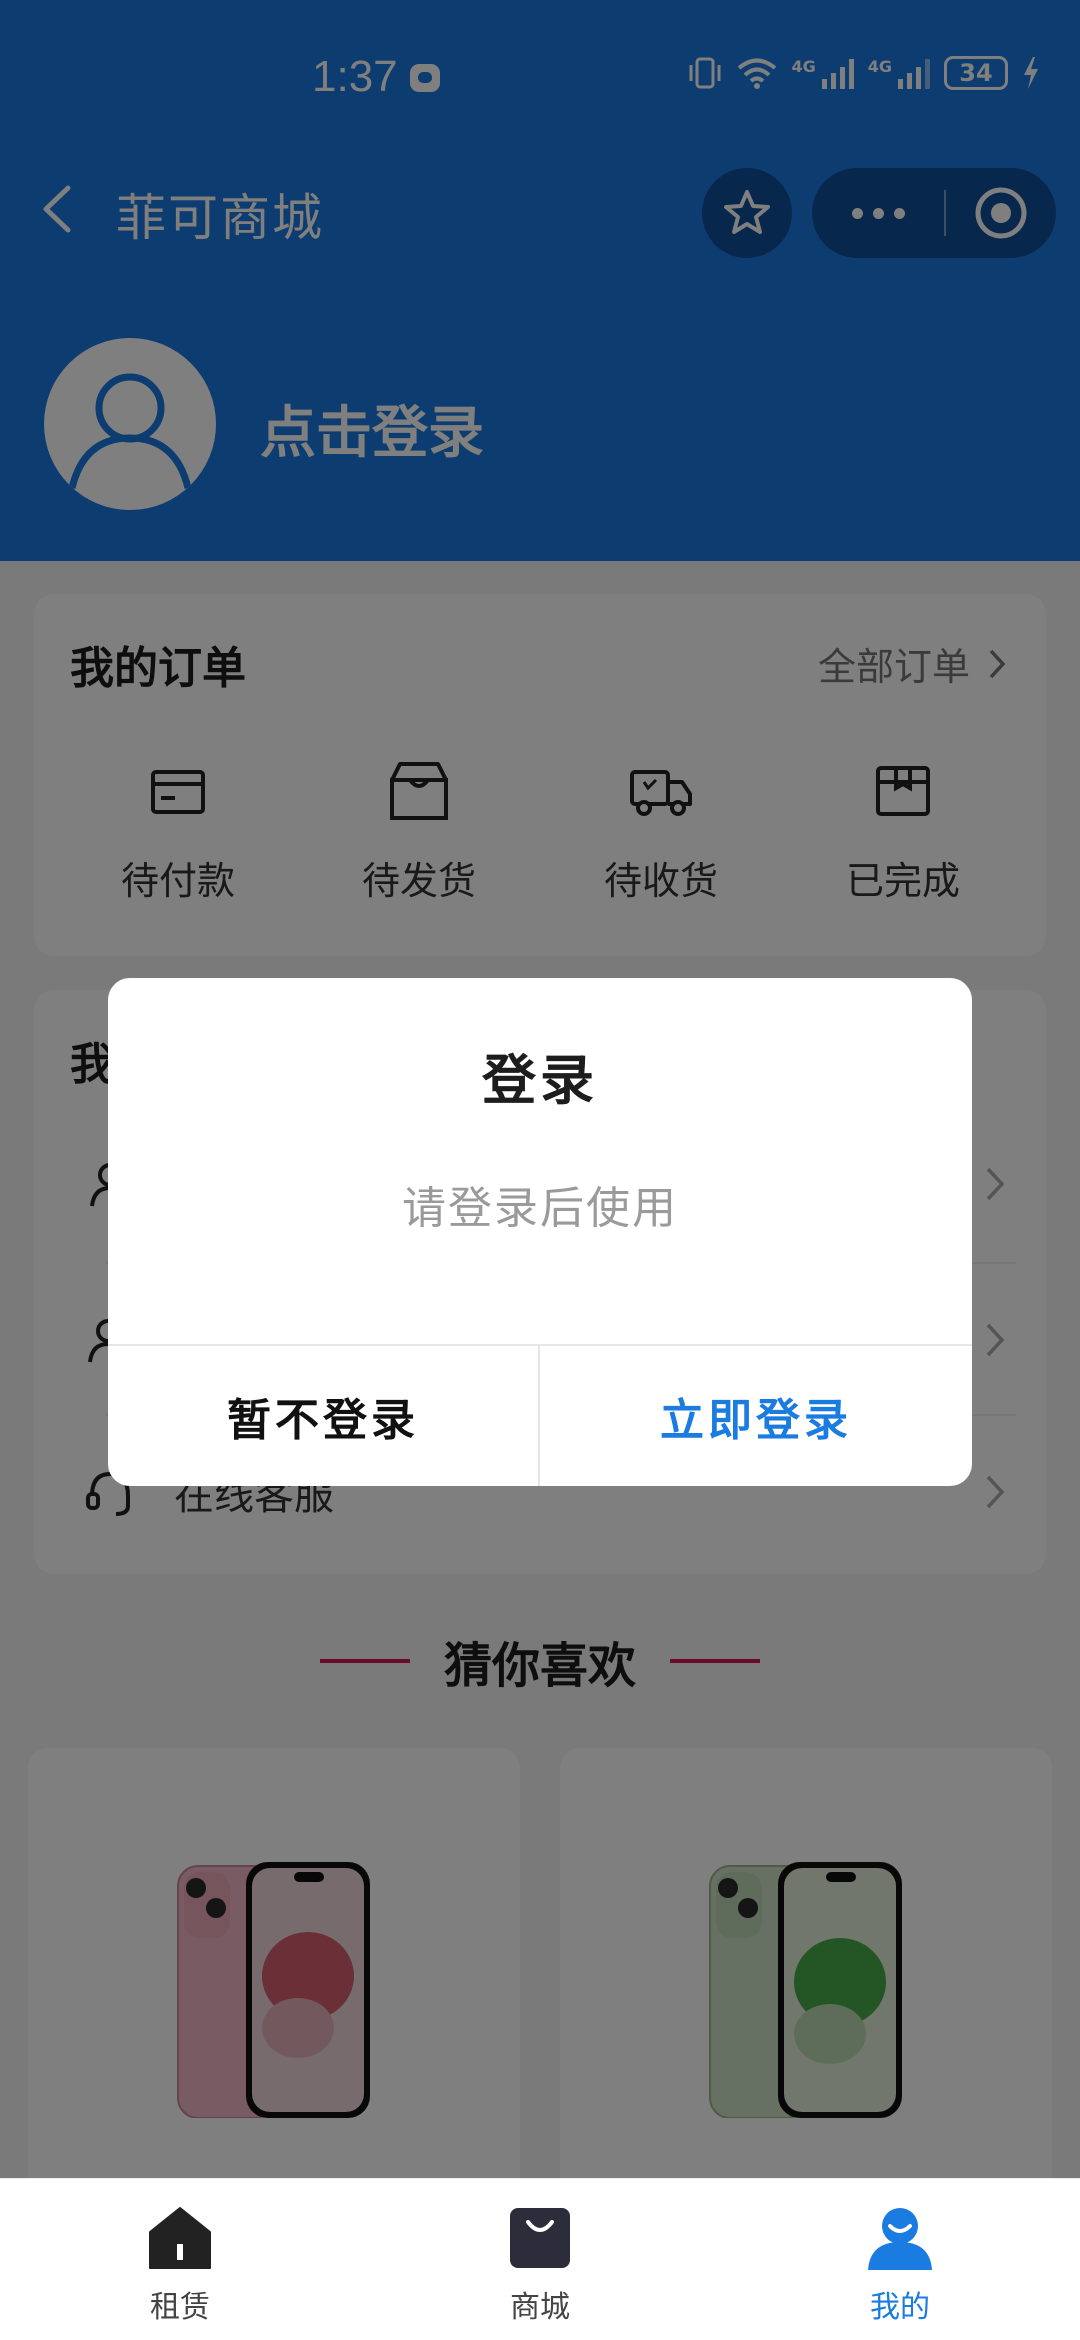 Image resolution: width=1080 pixels, height=2340 pixels. Describe the element at coordinates (180, 2238) in the screenshot. I see `home-icon` at that location.